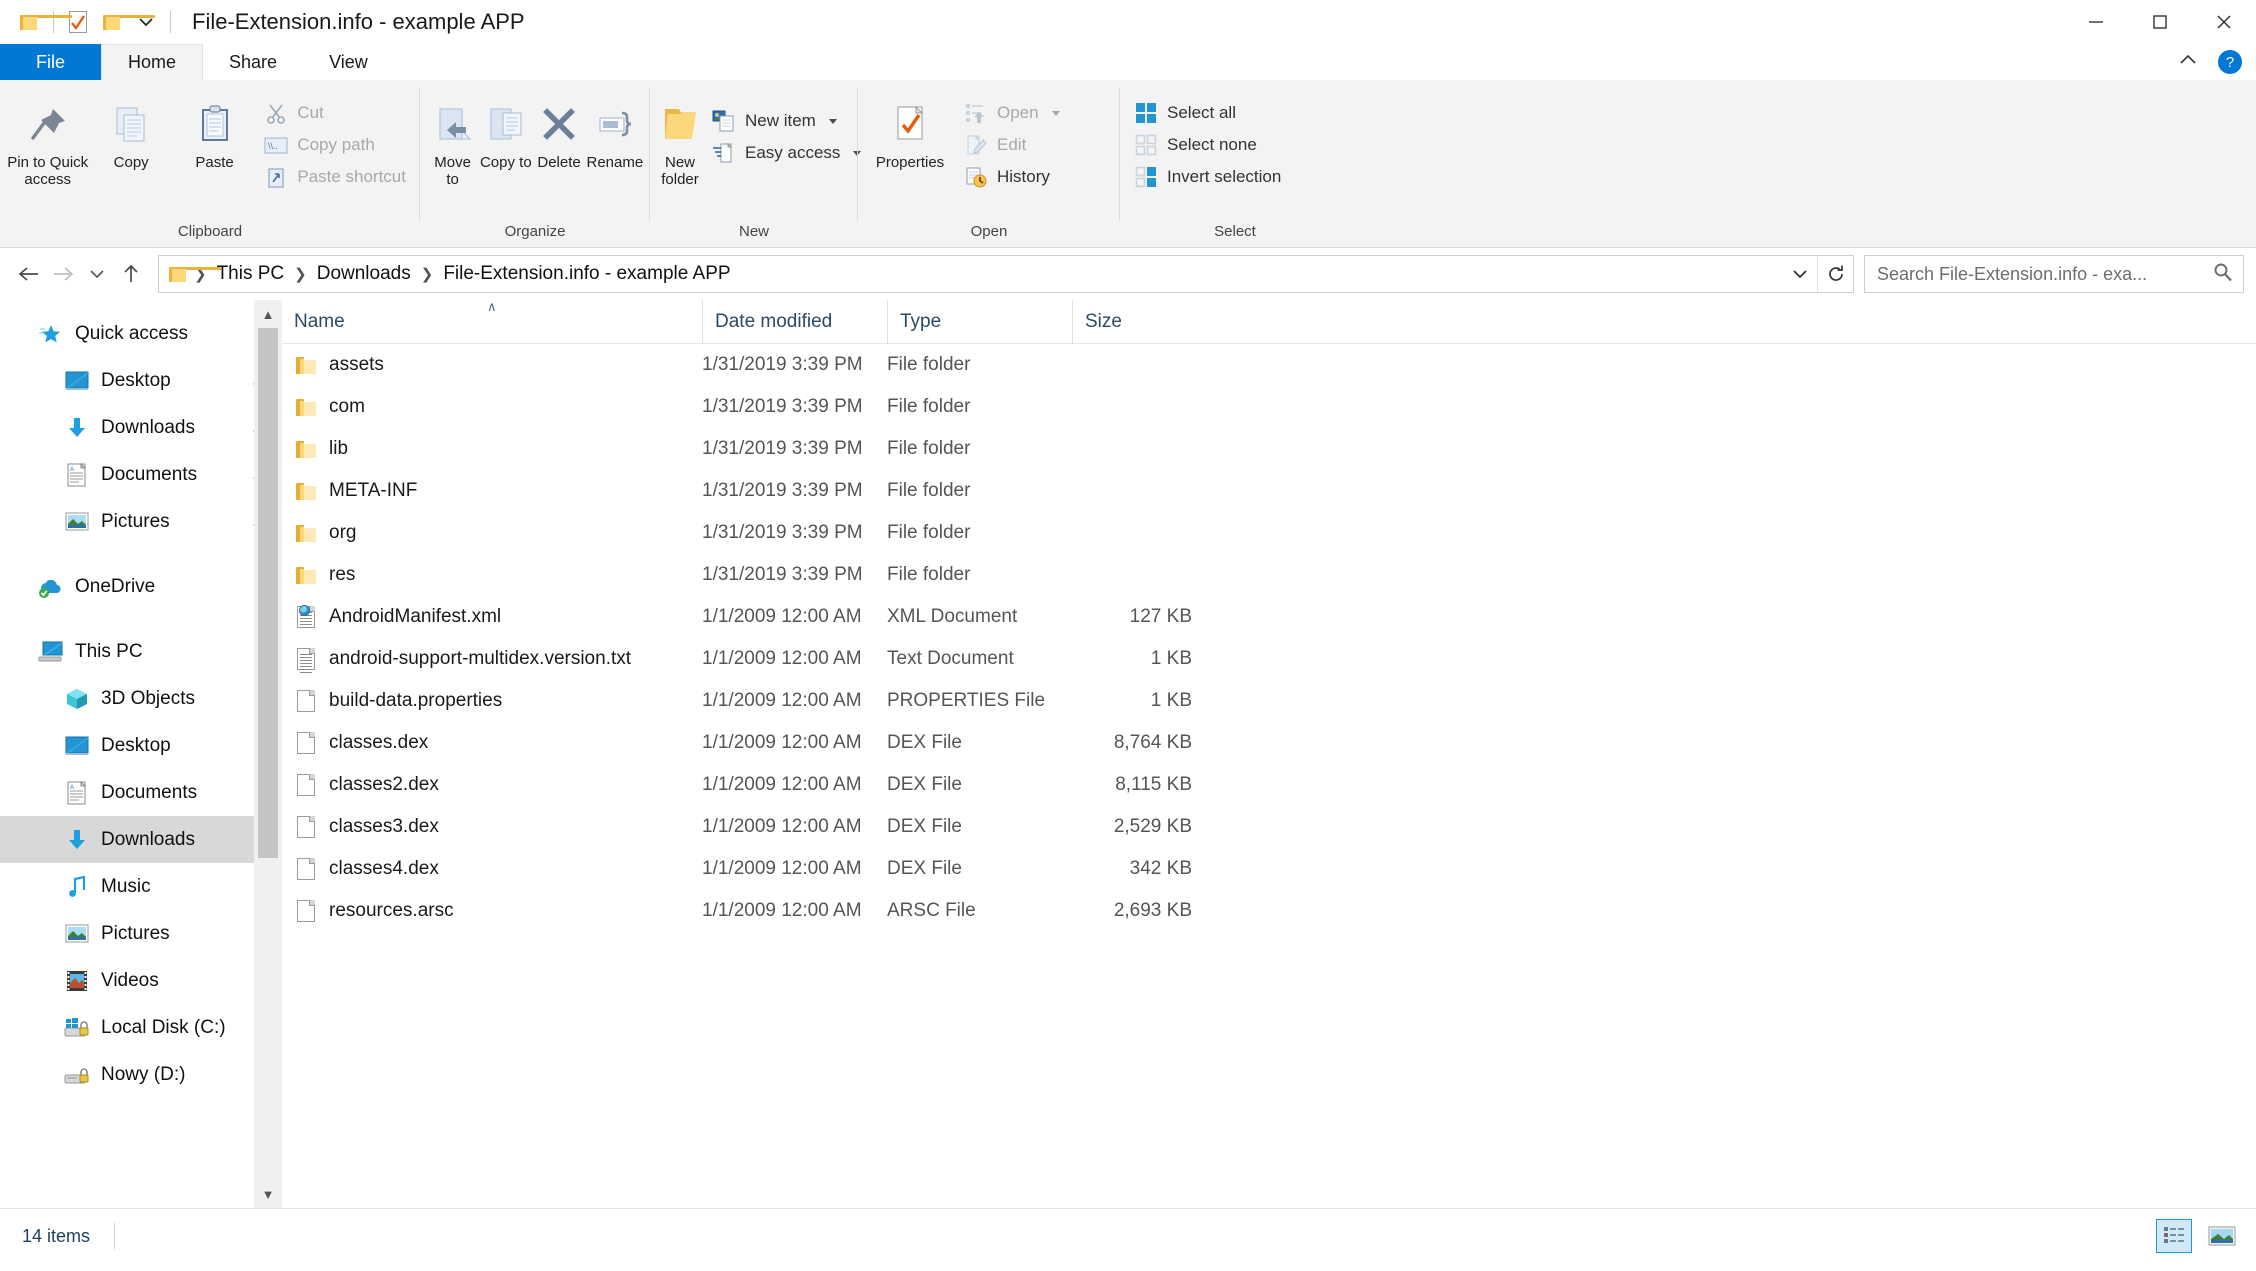 The height and width of the screenshot is (1271, 2256). I want to click on properties-check-icon, so click(78, 22).